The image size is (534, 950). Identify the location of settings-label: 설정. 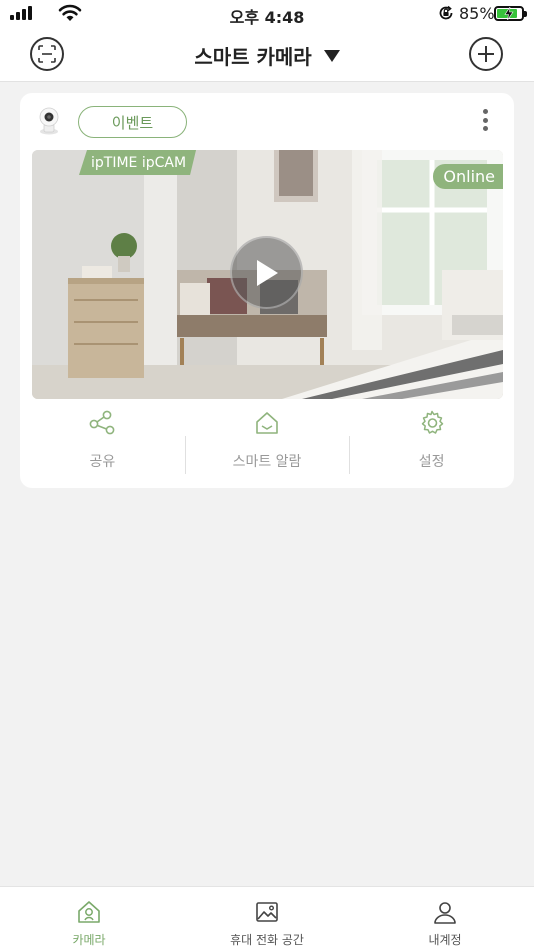
(431, 462).